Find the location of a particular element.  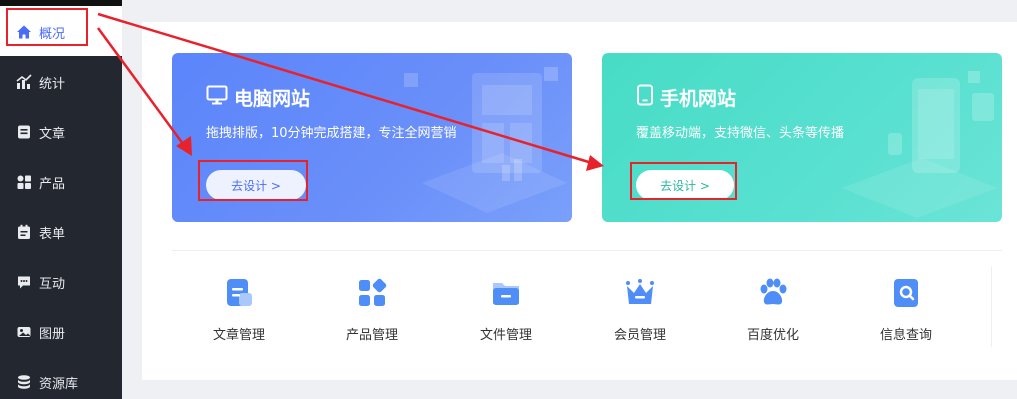

sidebar-item-resources: 资源库 is located at coordinates (61, 378).